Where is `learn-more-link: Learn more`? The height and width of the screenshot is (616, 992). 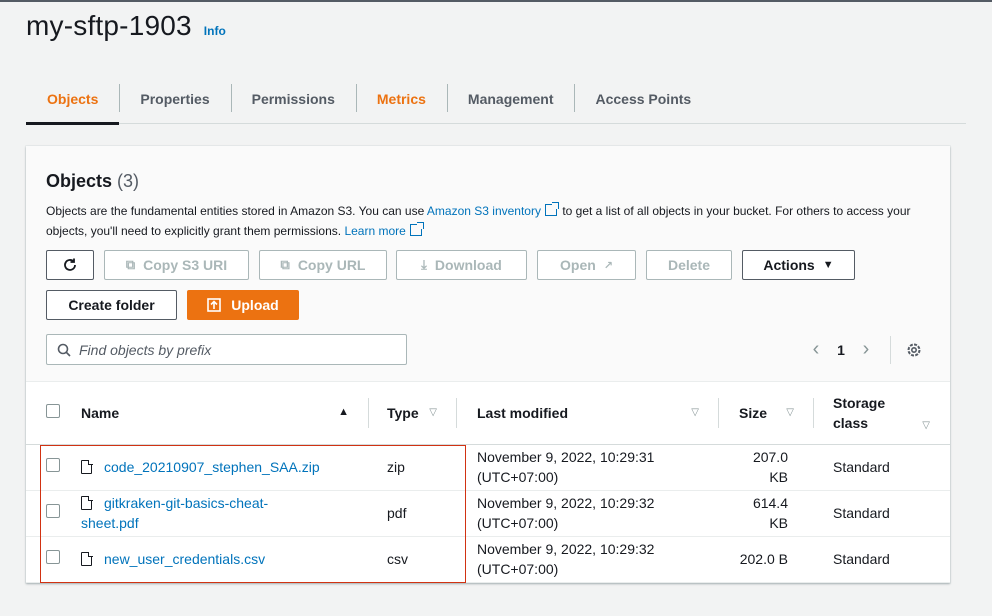 learn-more-link: Learn more is located at coordinates (374, 231).